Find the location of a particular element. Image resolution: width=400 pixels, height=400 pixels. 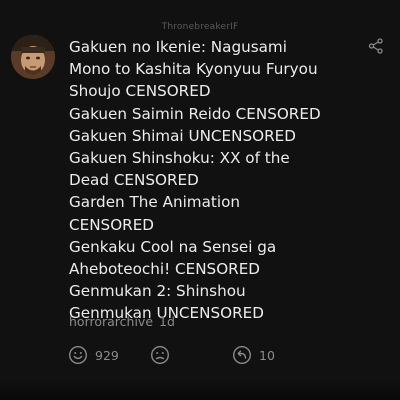

comment-line: Genmukan 2: Shinshou is located at coordinates (157, 291).